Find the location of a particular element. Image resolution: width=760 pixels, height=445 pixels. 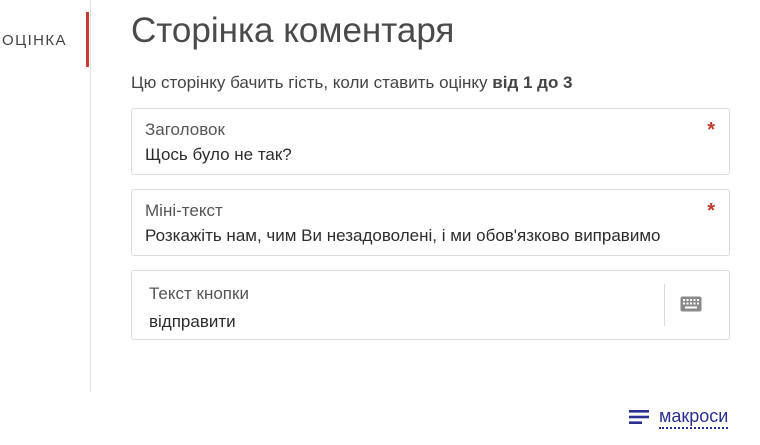

sidebar-active-indicator is located at coordinates (87, 39).